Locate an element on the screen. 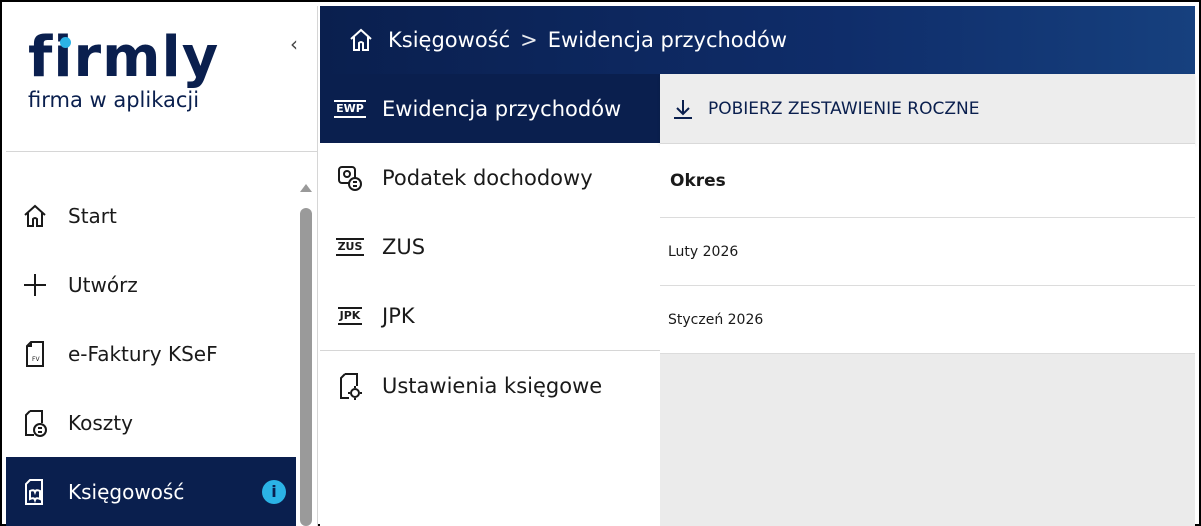  header-bar: Księgowość > Ewidencja przychodów is located at coordinates (757, 40).